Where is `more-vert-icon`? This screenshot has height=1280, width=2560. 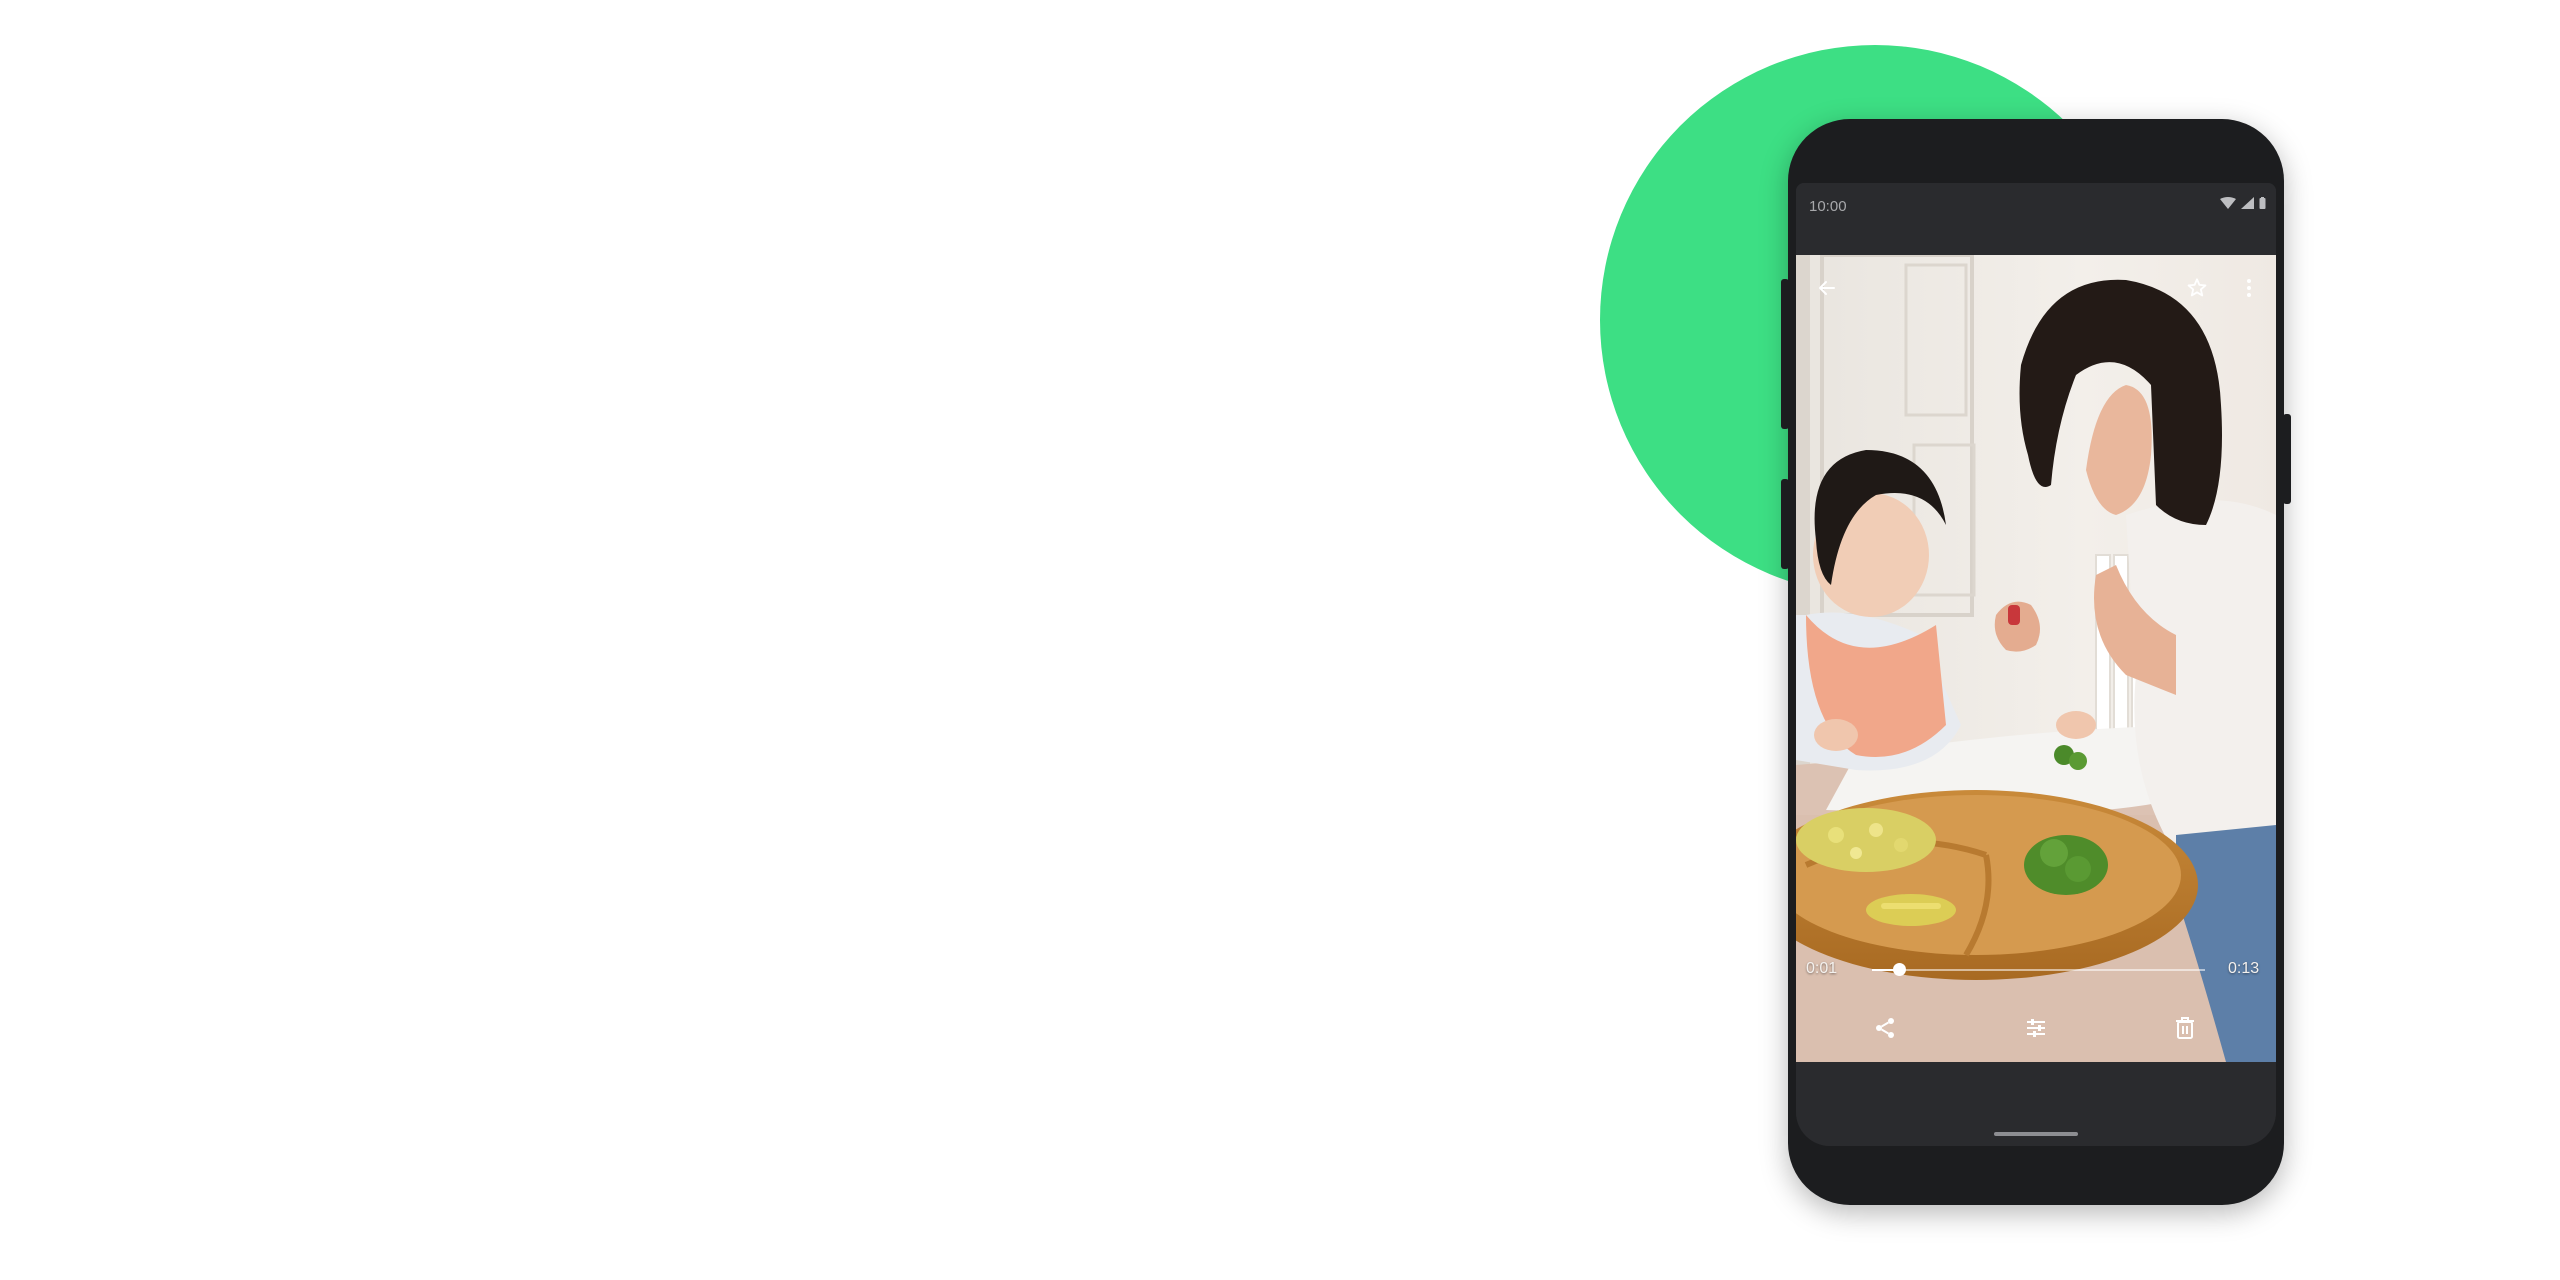
more-vert-icon is located at coordinates (2249, 290).